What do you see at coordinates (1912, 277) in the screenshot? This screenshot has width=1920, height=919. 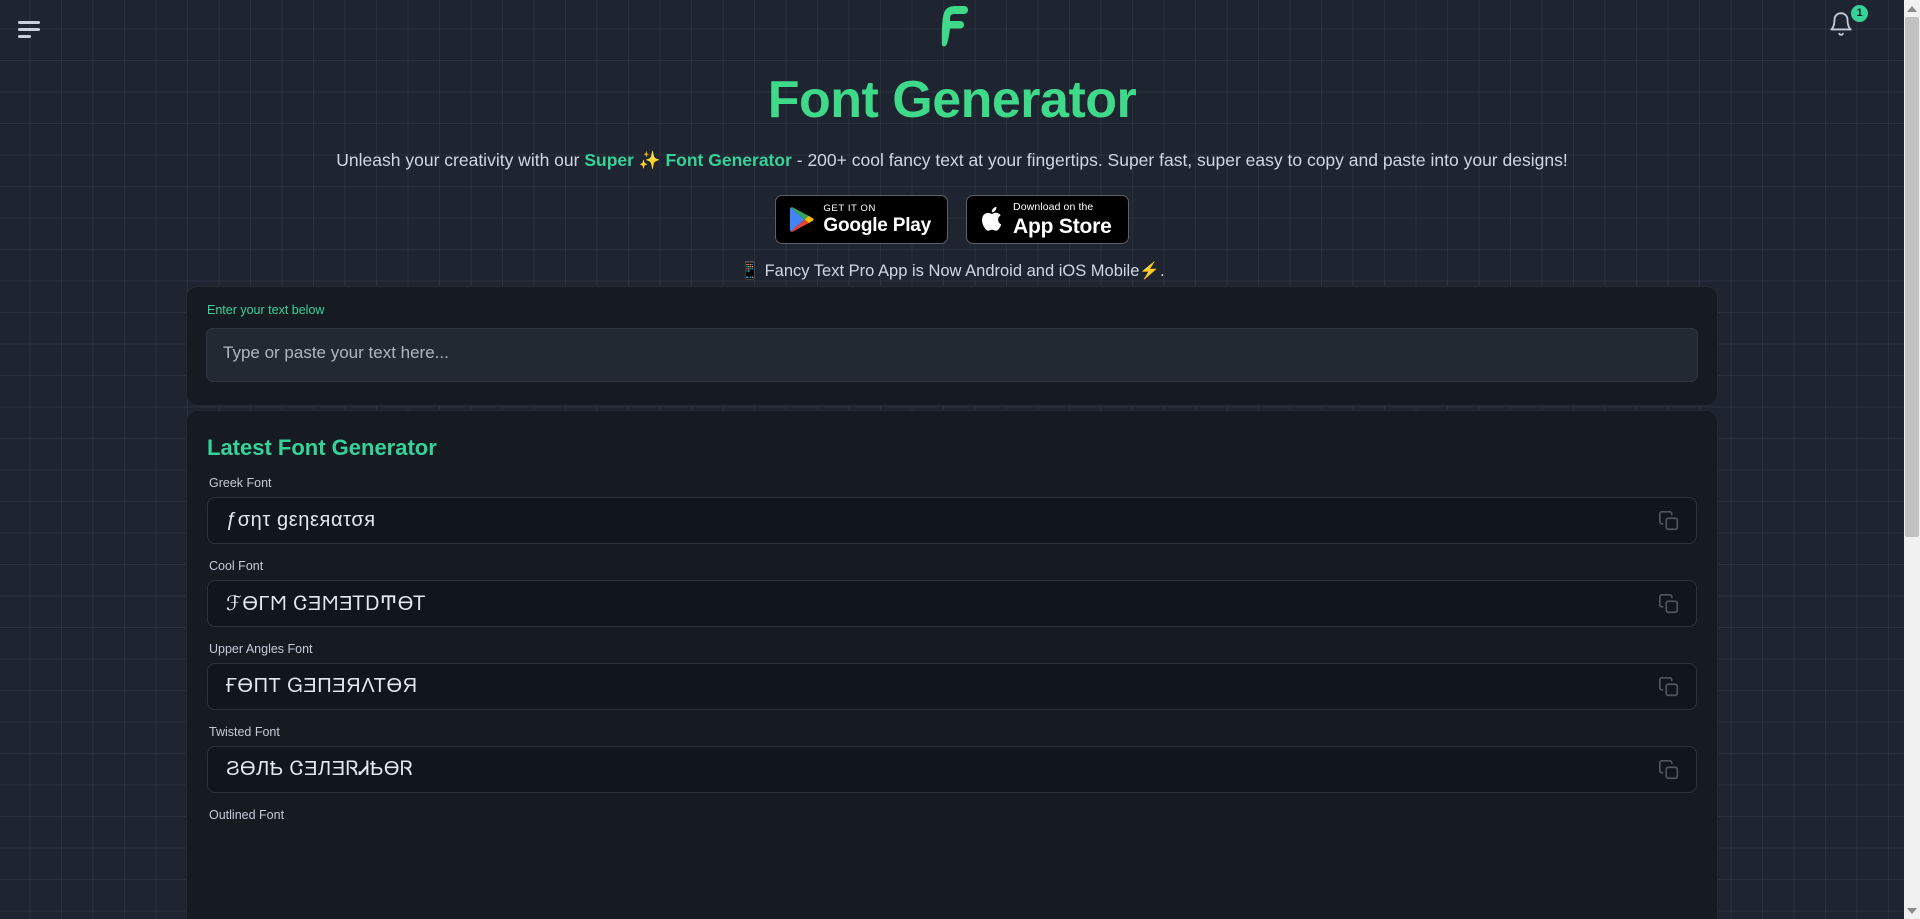 I see `scrollbar-thumb` at bounding box center [1912, 277].